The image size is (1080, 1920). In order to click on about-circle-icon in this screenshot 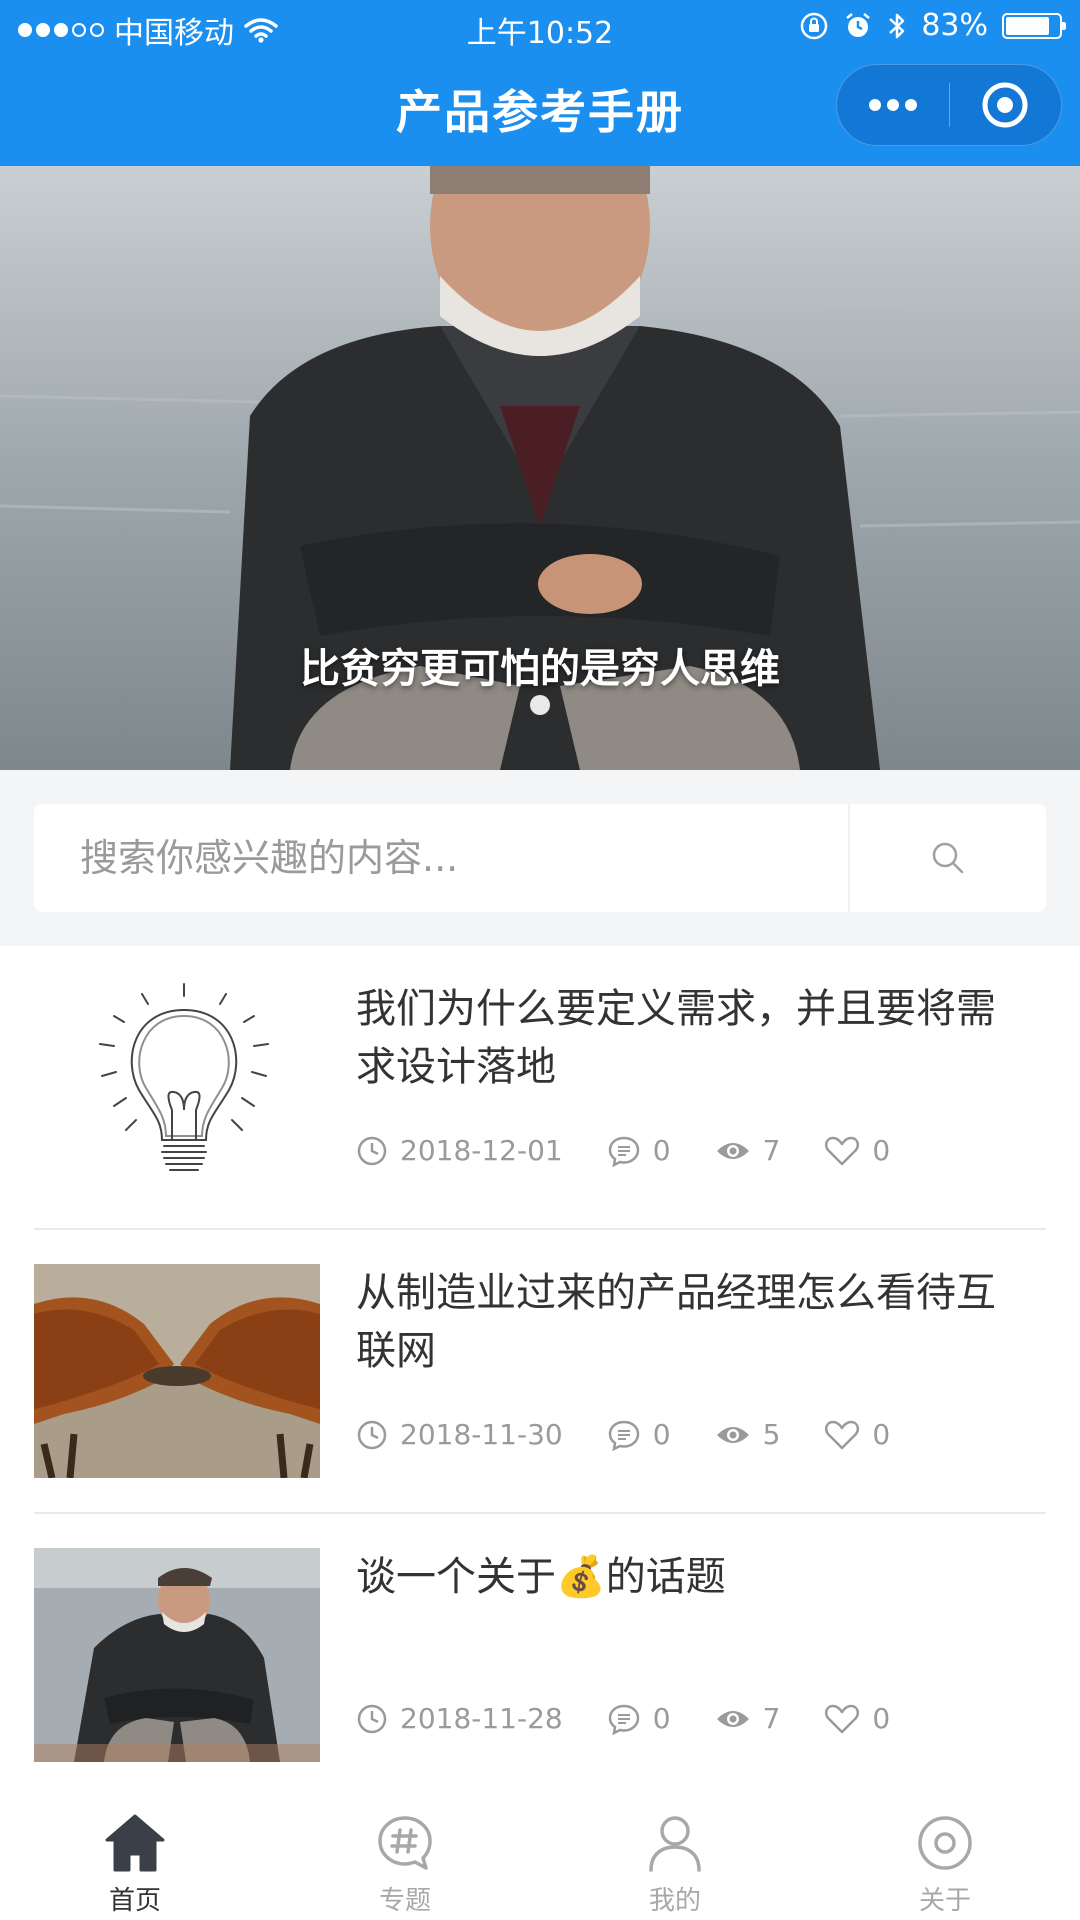, I will do `click(945, 1843)`.